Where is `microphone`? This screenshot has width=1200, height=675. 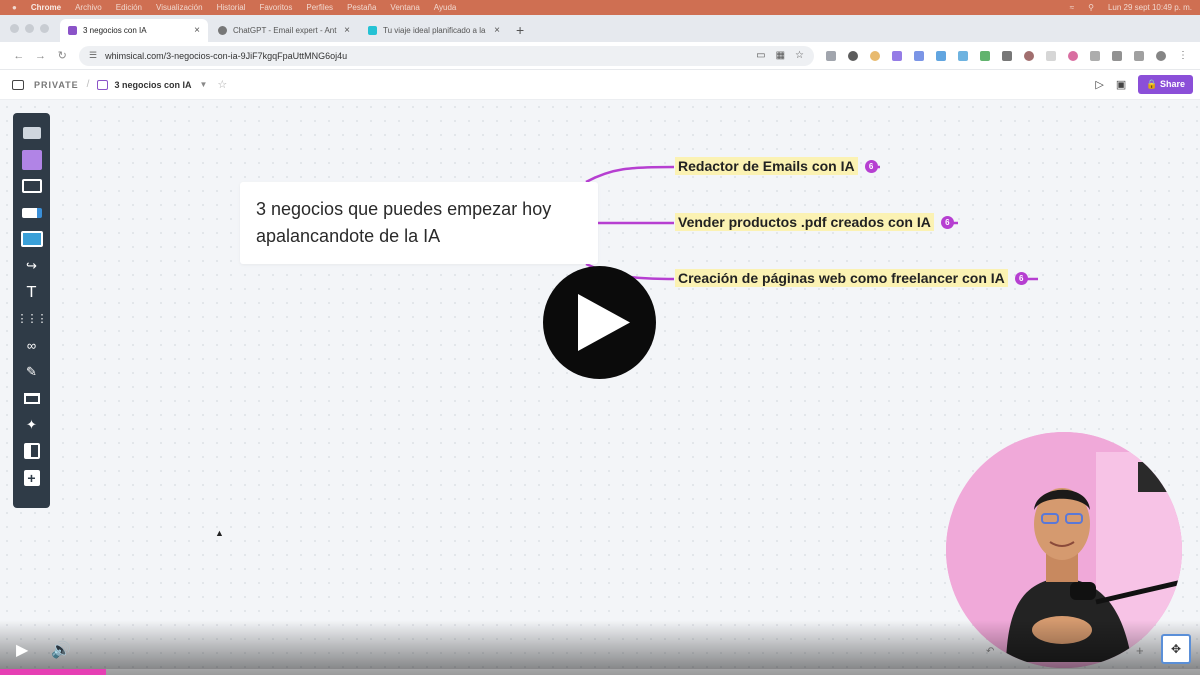 microphone is located at coordinates (1083, 591).